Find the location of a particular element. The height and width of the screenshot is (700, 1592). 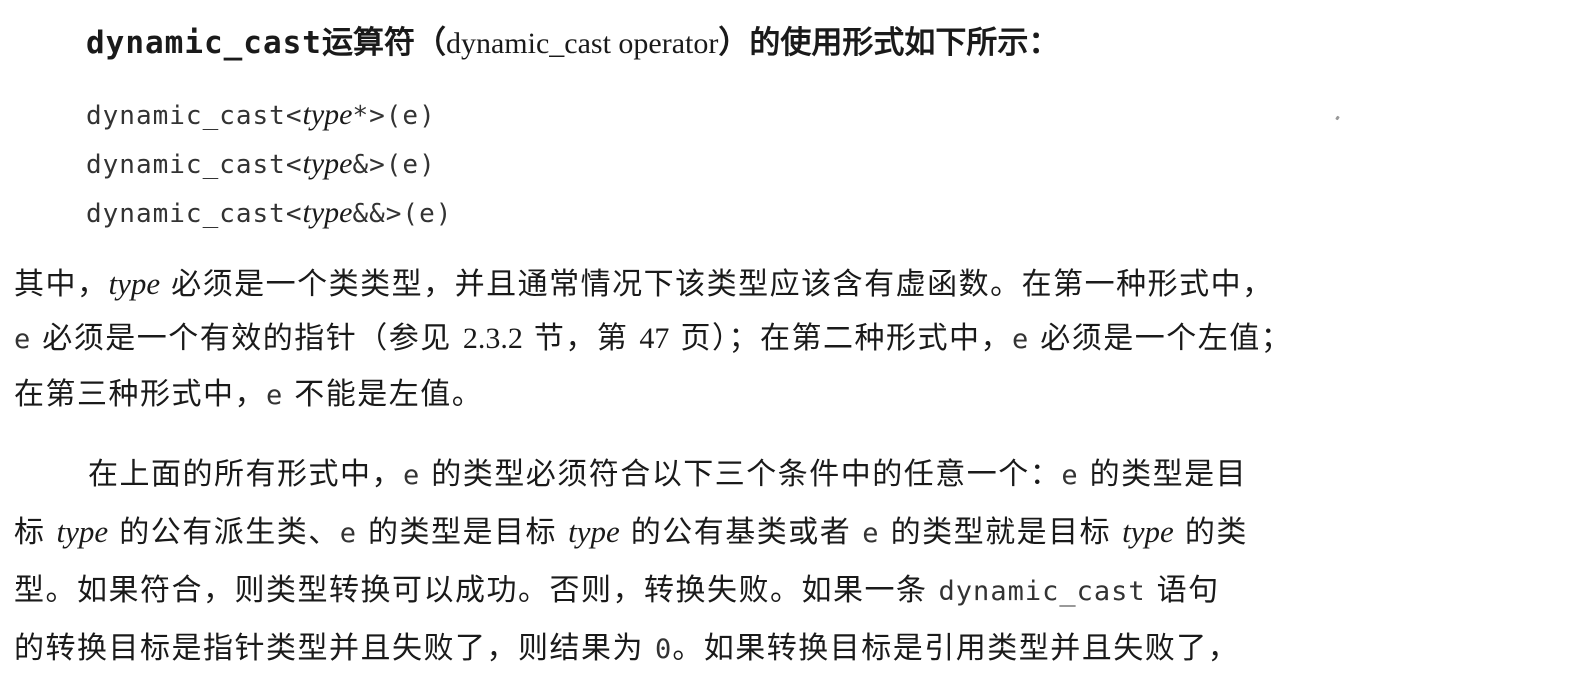

paragraph2-line4: 的转换目标是指针类型并且失败了，则结果为 0。如果转换目标是引用类型并且失败了， is located at coordinates (626, 649).